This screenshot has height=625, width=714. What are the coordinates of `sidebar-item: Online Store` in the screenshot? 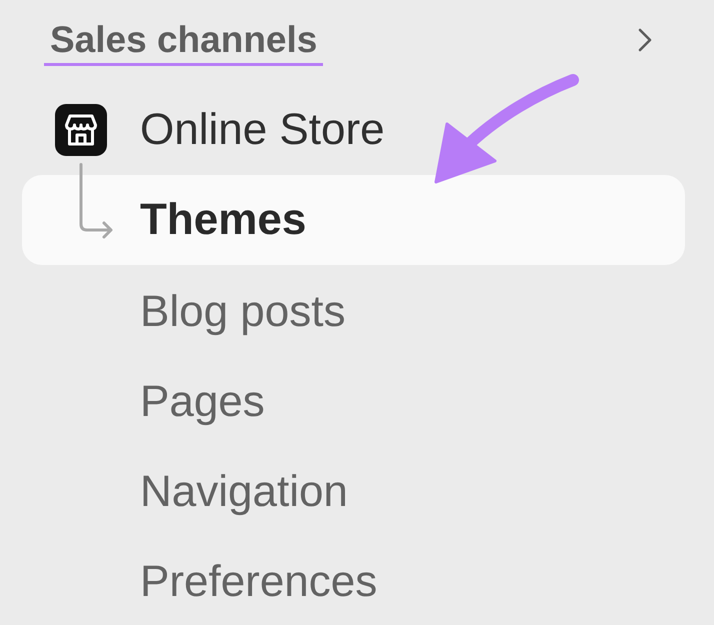 It's located at (353, 130).